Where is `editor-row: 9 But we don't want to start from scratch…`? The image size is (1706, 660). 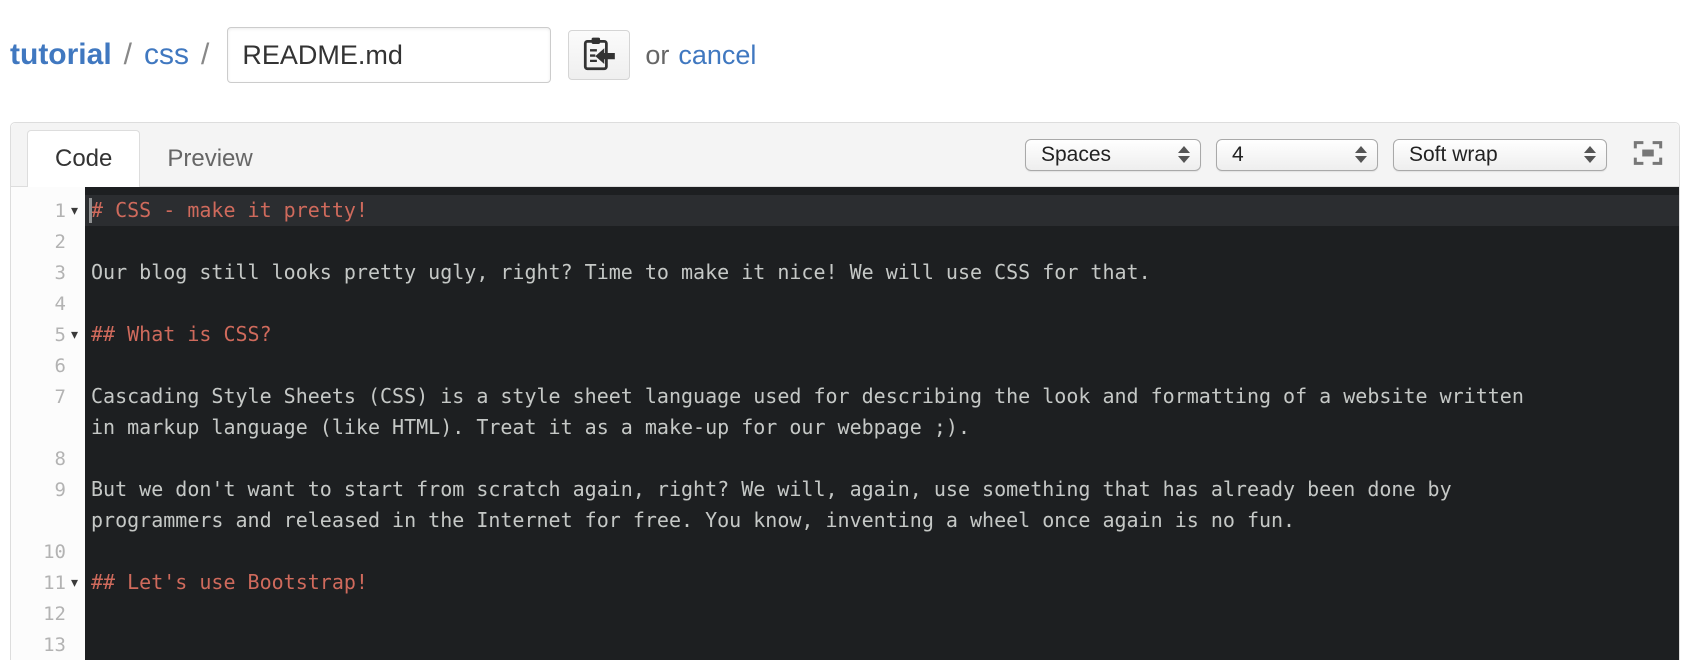
editor-row: 9 But we don't want to start from scratch… is located at coordinates (845, 489).